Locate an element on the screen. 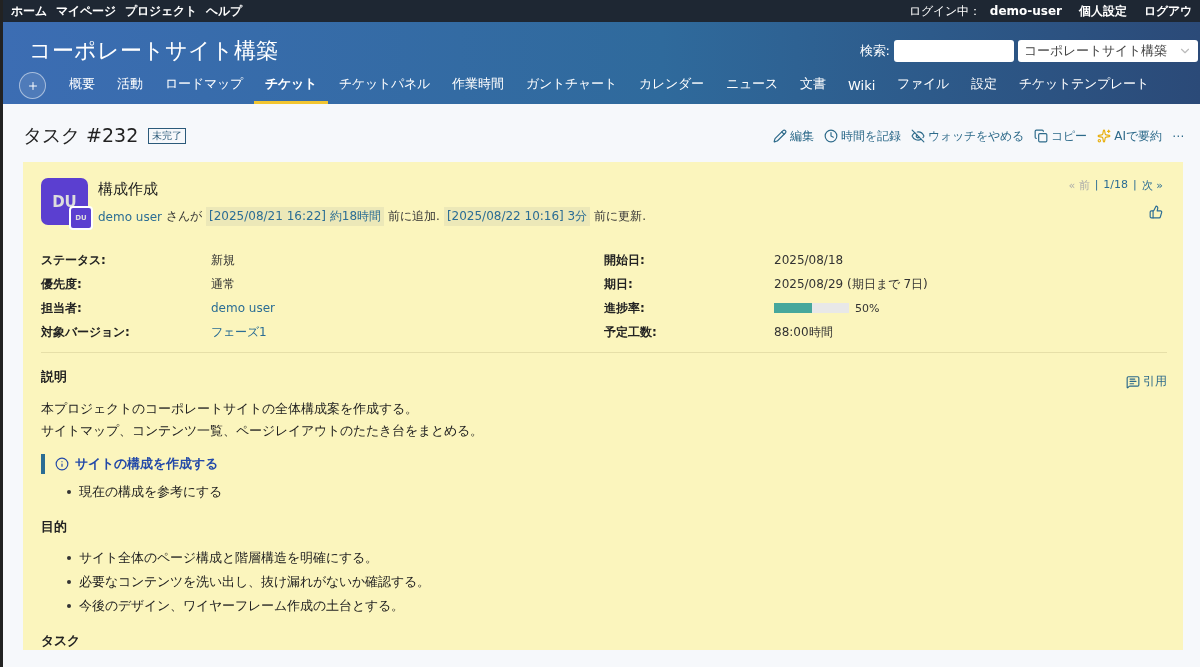  tab: カレンダー is located at coordinates (671, 89).